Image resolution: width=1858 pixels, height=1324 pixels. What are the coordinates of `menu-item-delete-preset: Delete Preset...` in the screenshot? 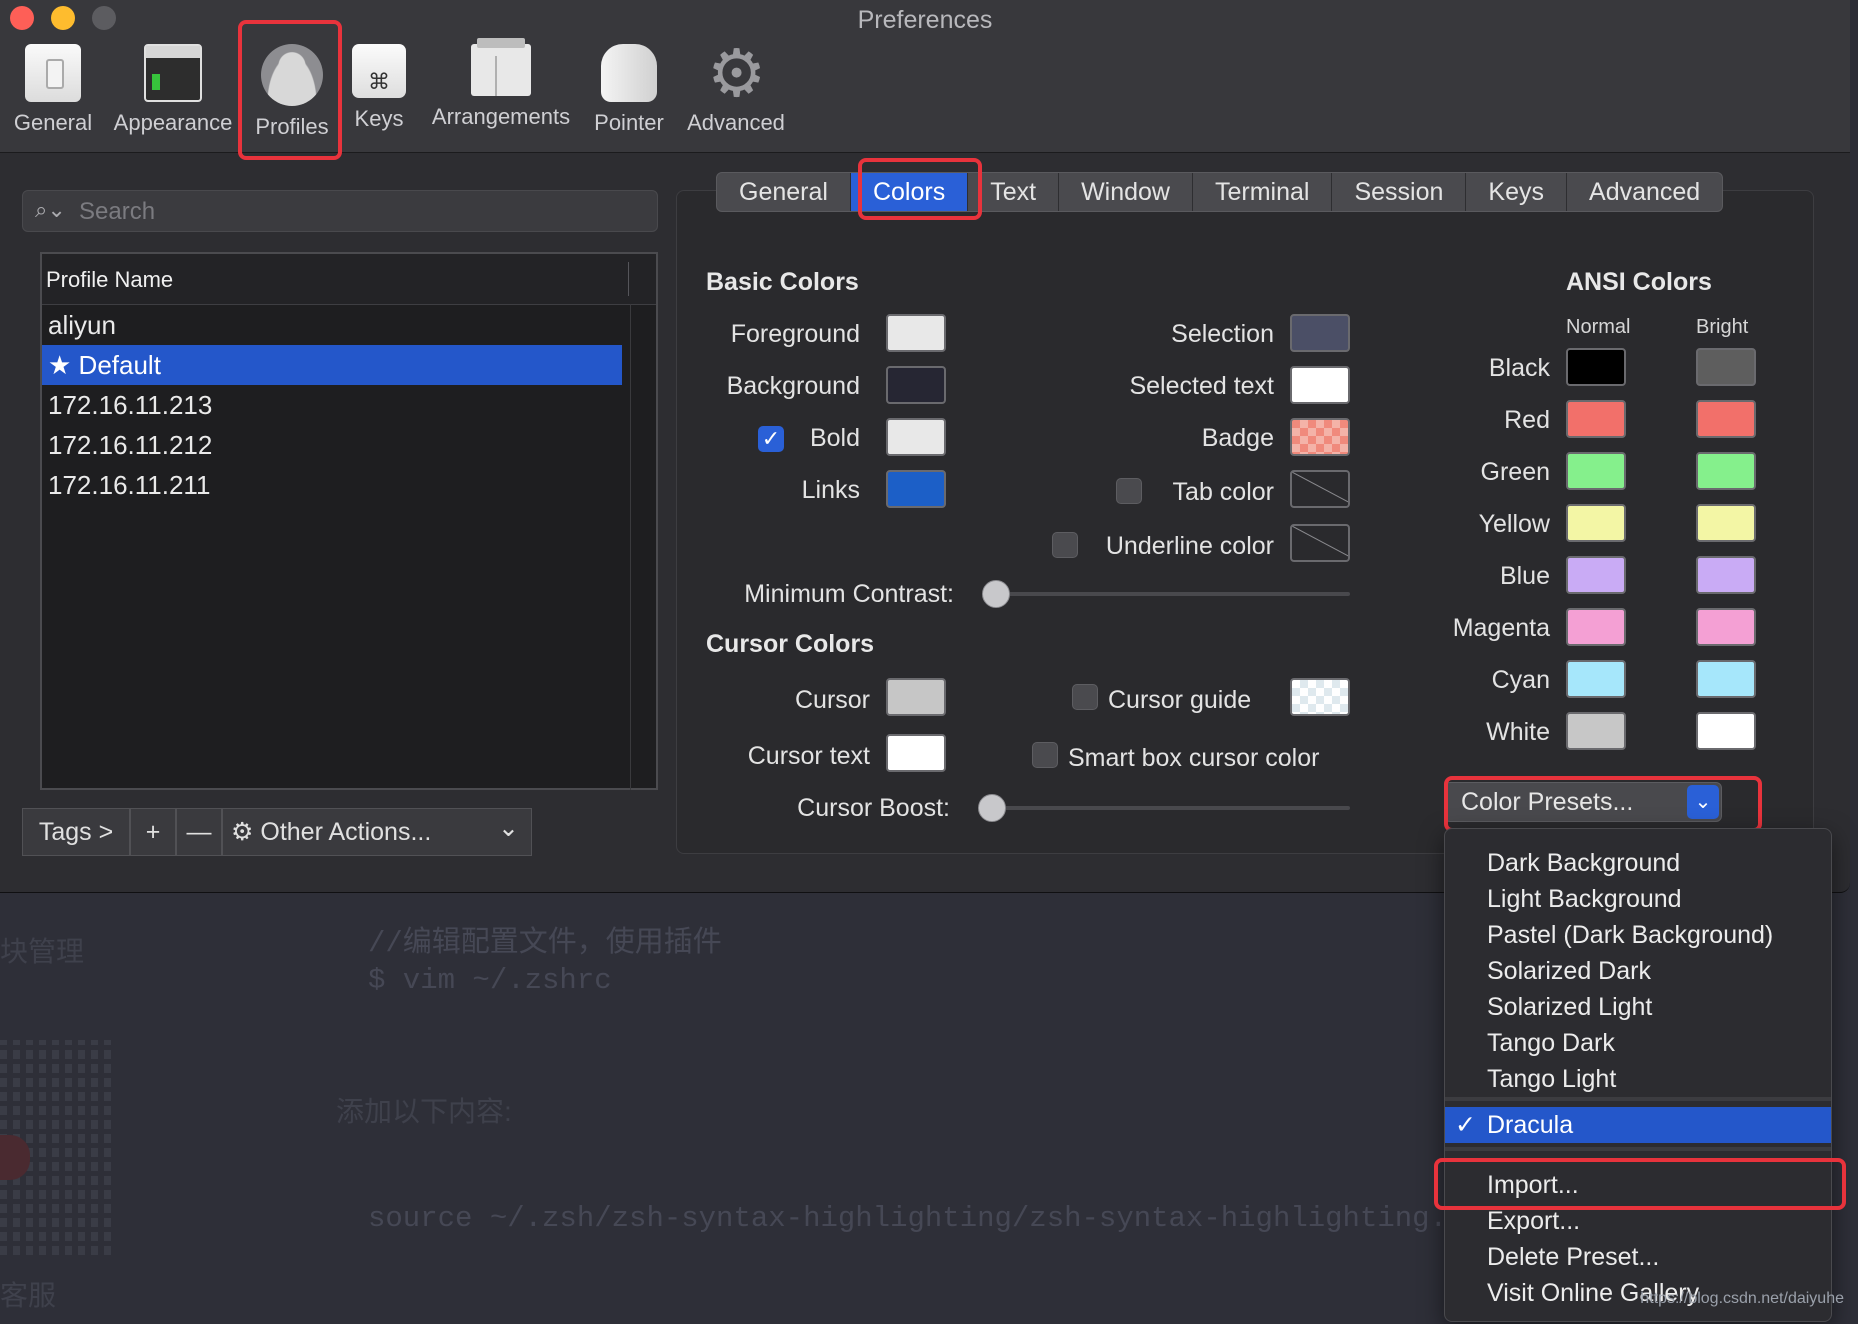 It's located at (1638, 1257).